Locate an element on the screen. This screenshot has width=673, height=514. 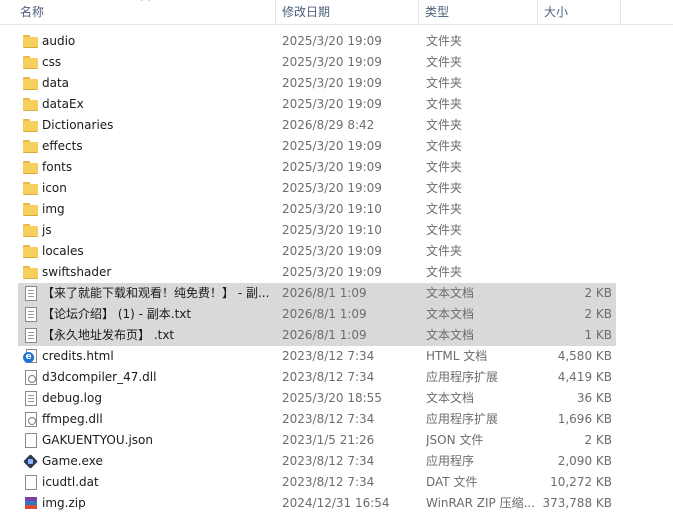
file-size: 36 KB is located at coordinates (594, 398).